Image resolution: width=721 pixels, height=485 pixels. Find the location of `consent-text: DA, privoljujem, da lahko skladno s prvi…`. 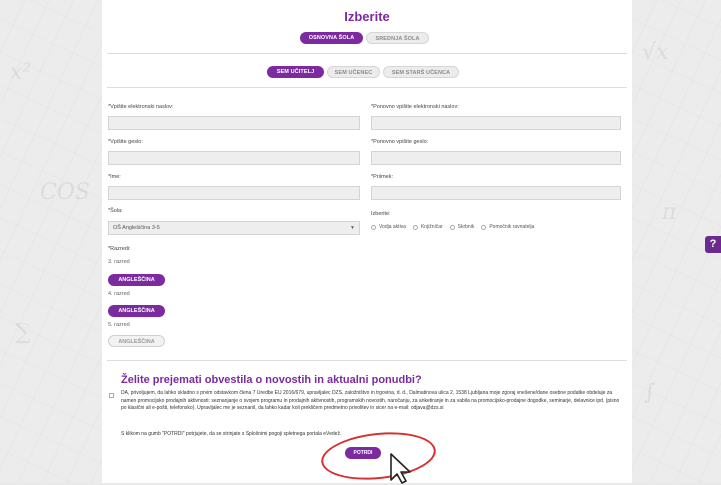

consent-text: DA, privoljujem, da lahko skladno s prvi… is located at coordinates (370, 401).